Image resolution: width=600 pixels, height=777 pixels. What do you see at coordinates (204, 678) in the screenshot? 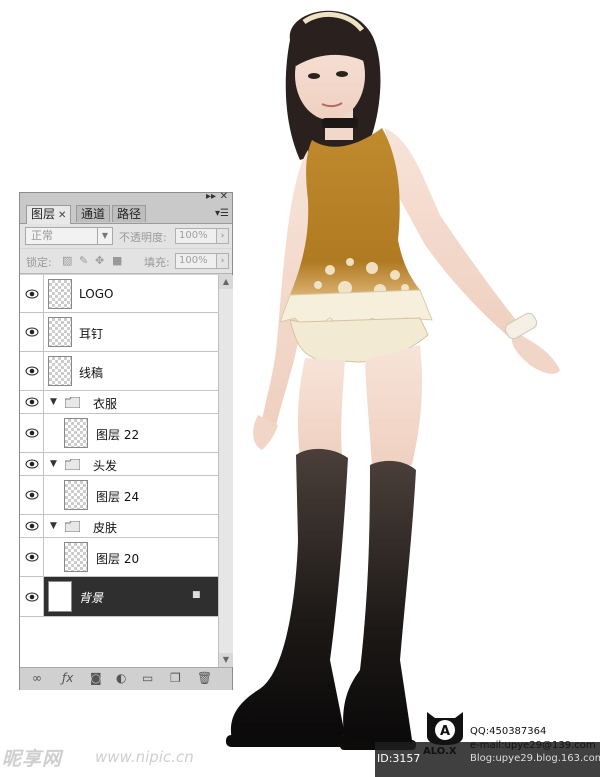
I see `trash-icon: 🗑` at bounding box center [204, 678].